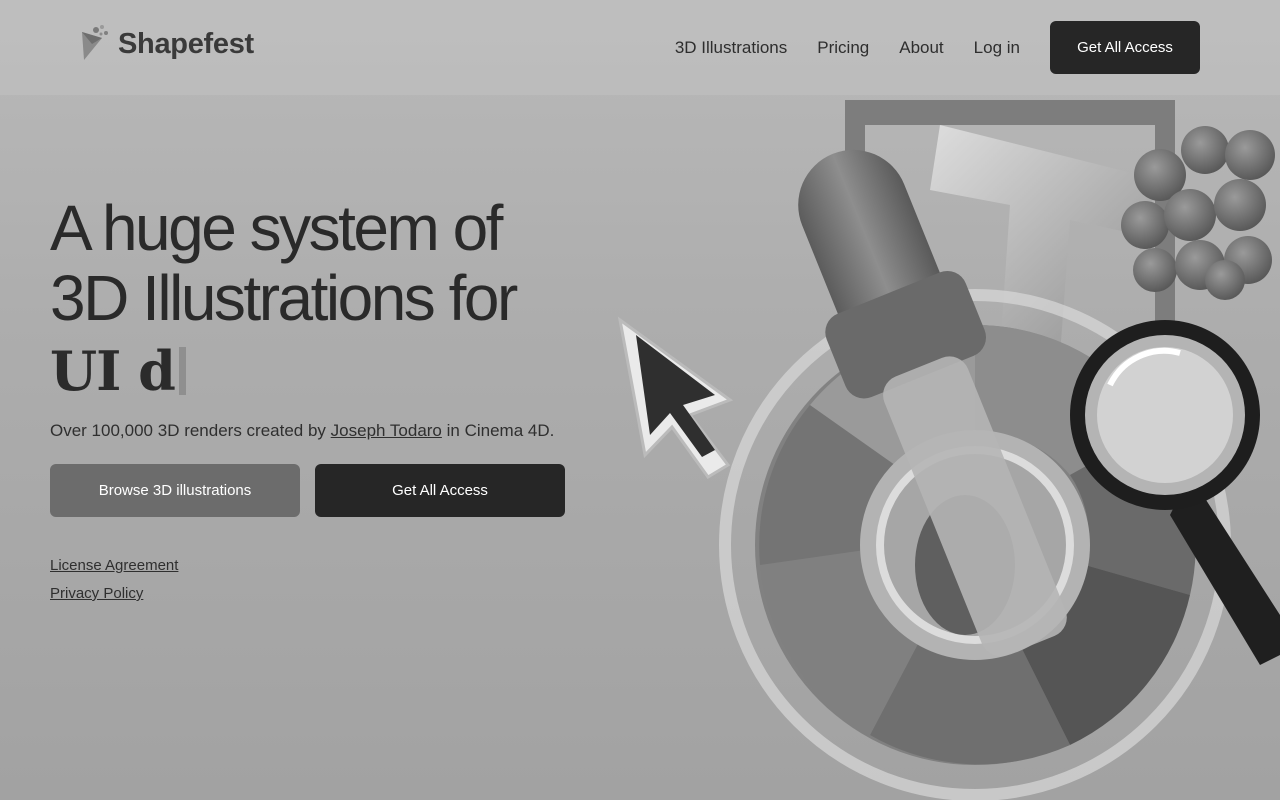  I want to click on browse-illustrations-button: Browse 3D illustrations, so click(175, 490).